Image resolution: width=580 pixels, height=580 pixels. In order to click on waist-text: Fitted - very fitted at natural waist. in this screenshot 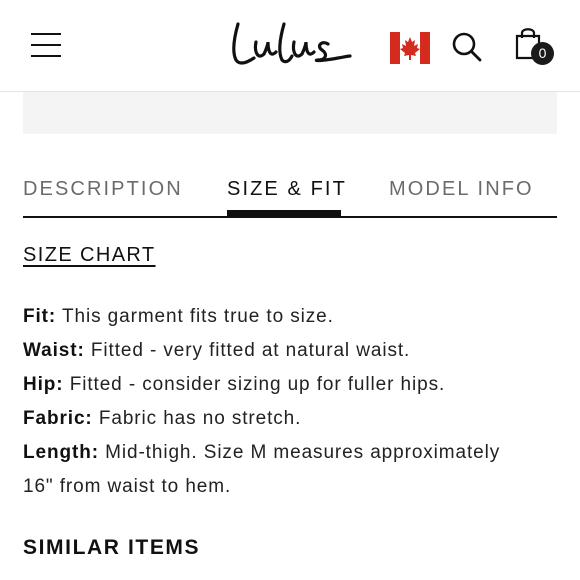, I will do `click(250, 350)`.